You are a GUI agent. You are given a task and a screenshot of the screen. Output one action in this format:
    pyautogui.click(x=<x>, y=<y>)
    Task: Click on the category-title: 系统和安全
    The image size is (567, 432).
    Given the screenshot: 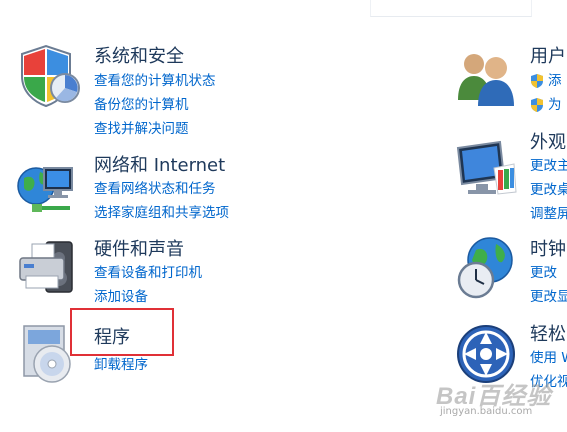 What is the action you would take?
    pyautogui.click(x=139, y=57)
    